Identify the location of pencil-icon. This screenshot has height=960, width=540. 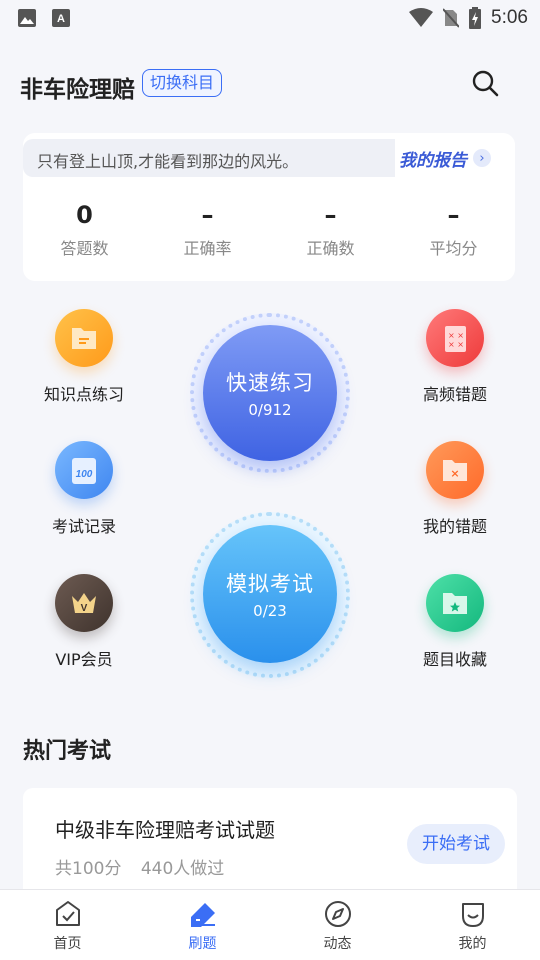
(202, 915).